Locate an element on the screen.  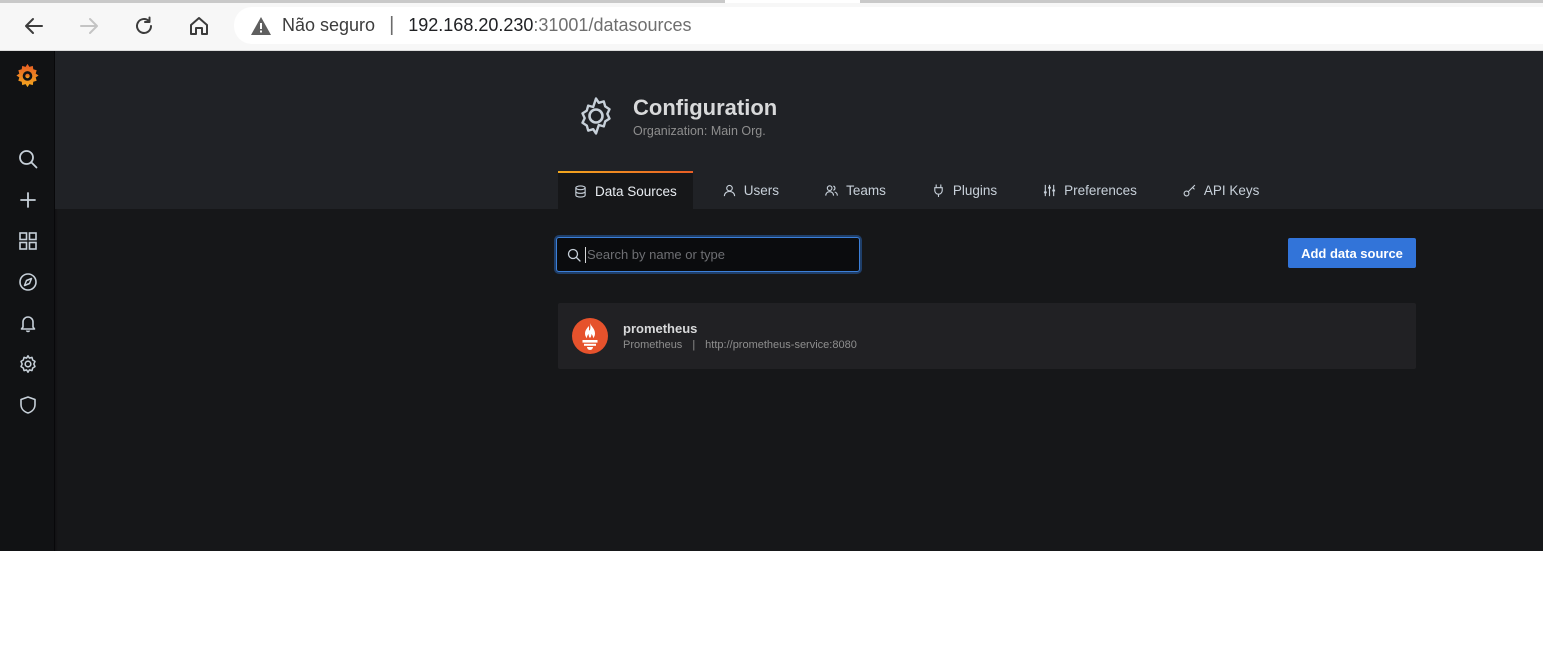
tab-label: Plugins is located at coordinates (975, 190).